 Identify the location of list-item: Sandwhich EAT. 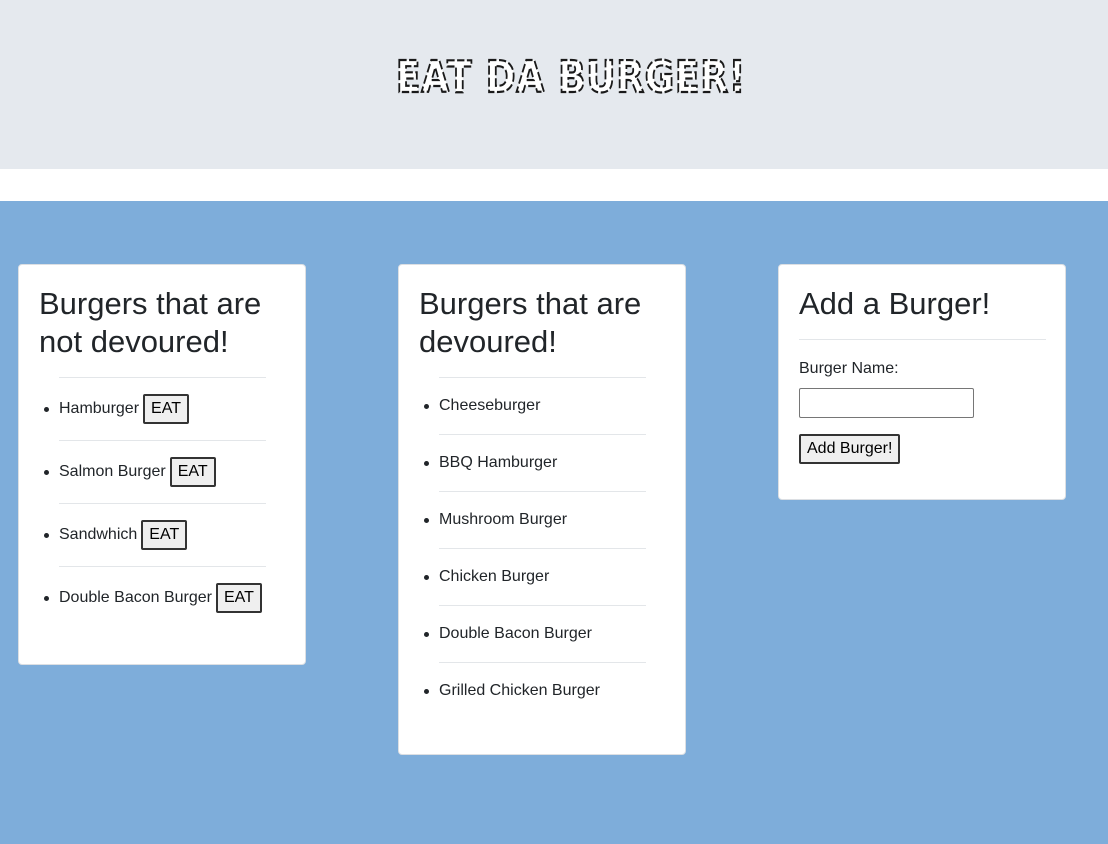
(155, 534).